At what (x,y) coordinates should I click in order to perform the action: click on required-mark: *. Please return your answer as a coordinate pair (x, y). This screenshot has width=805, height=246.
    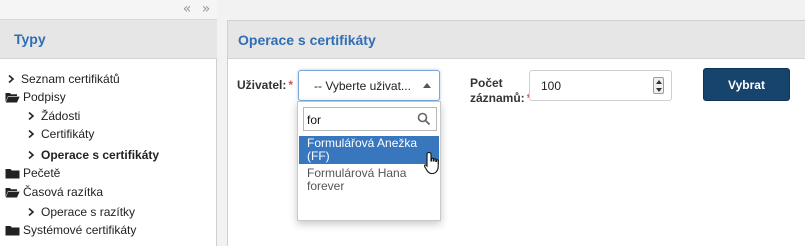
    Looking at the image, I should click on (291, 85).